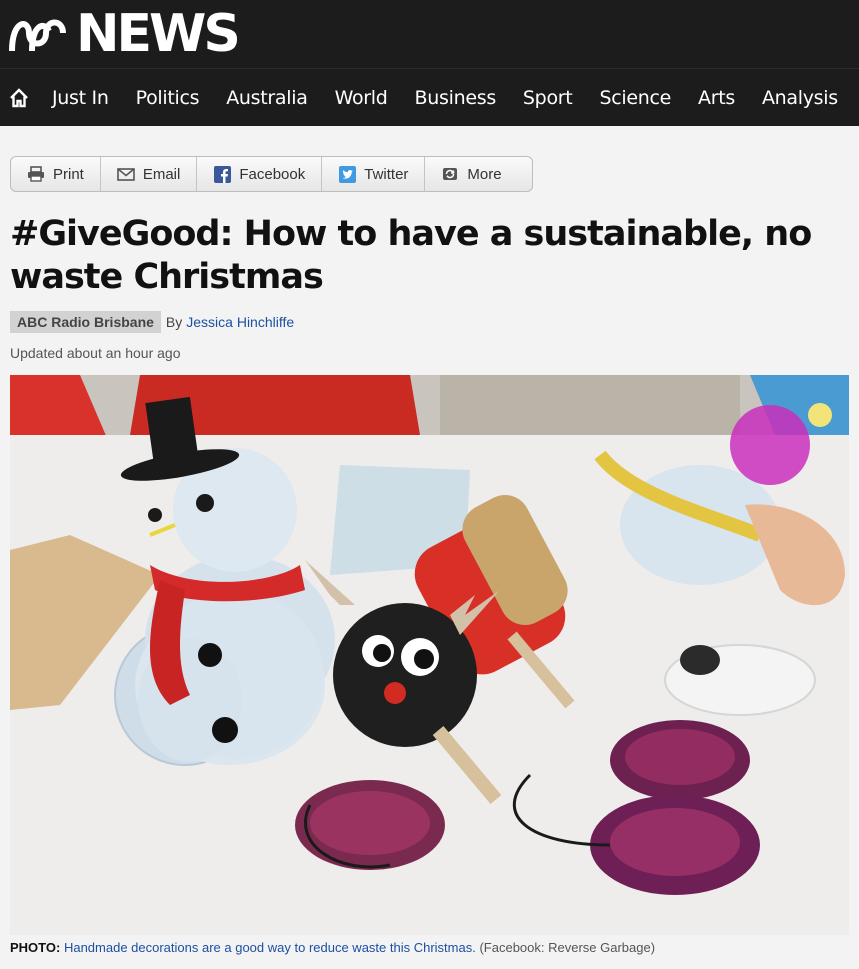 This screenshot has width=859, height=969. I want to click on byline: ABC Radio Brisbane By Jessica Hinchliffe, so click(429, 322).